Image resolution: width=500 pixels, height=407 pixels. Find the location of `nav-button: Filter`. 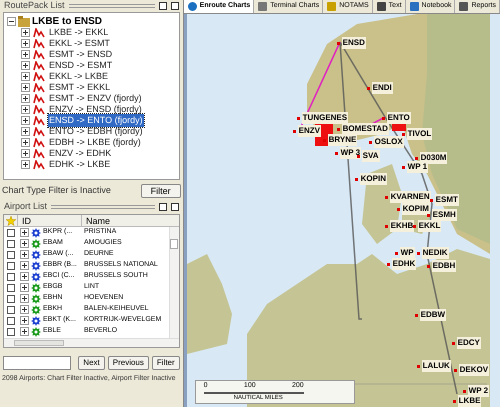

nav-button: Filter is located at coordinates (166, 363).